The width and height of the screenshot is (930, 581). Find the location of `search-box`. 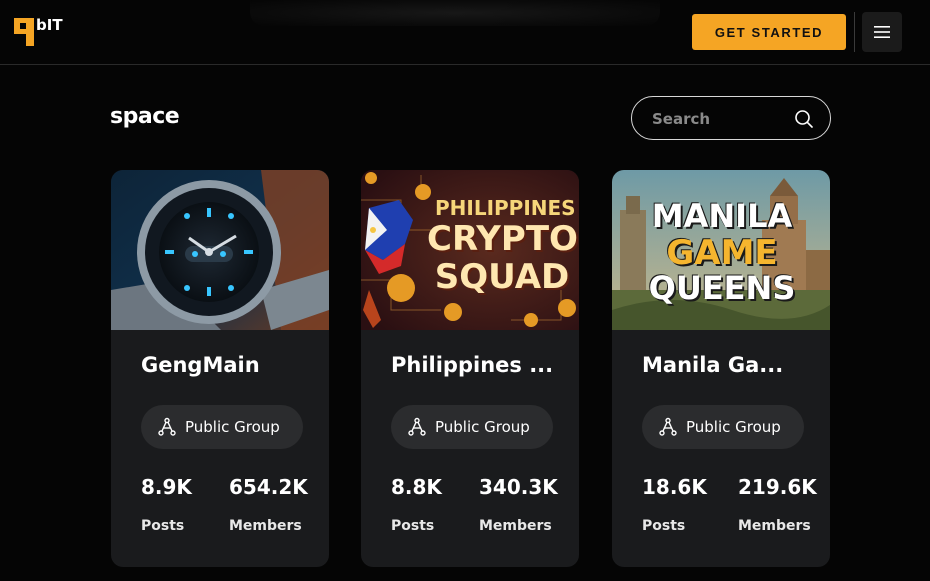

search-box is located at coordinates (731, 118).